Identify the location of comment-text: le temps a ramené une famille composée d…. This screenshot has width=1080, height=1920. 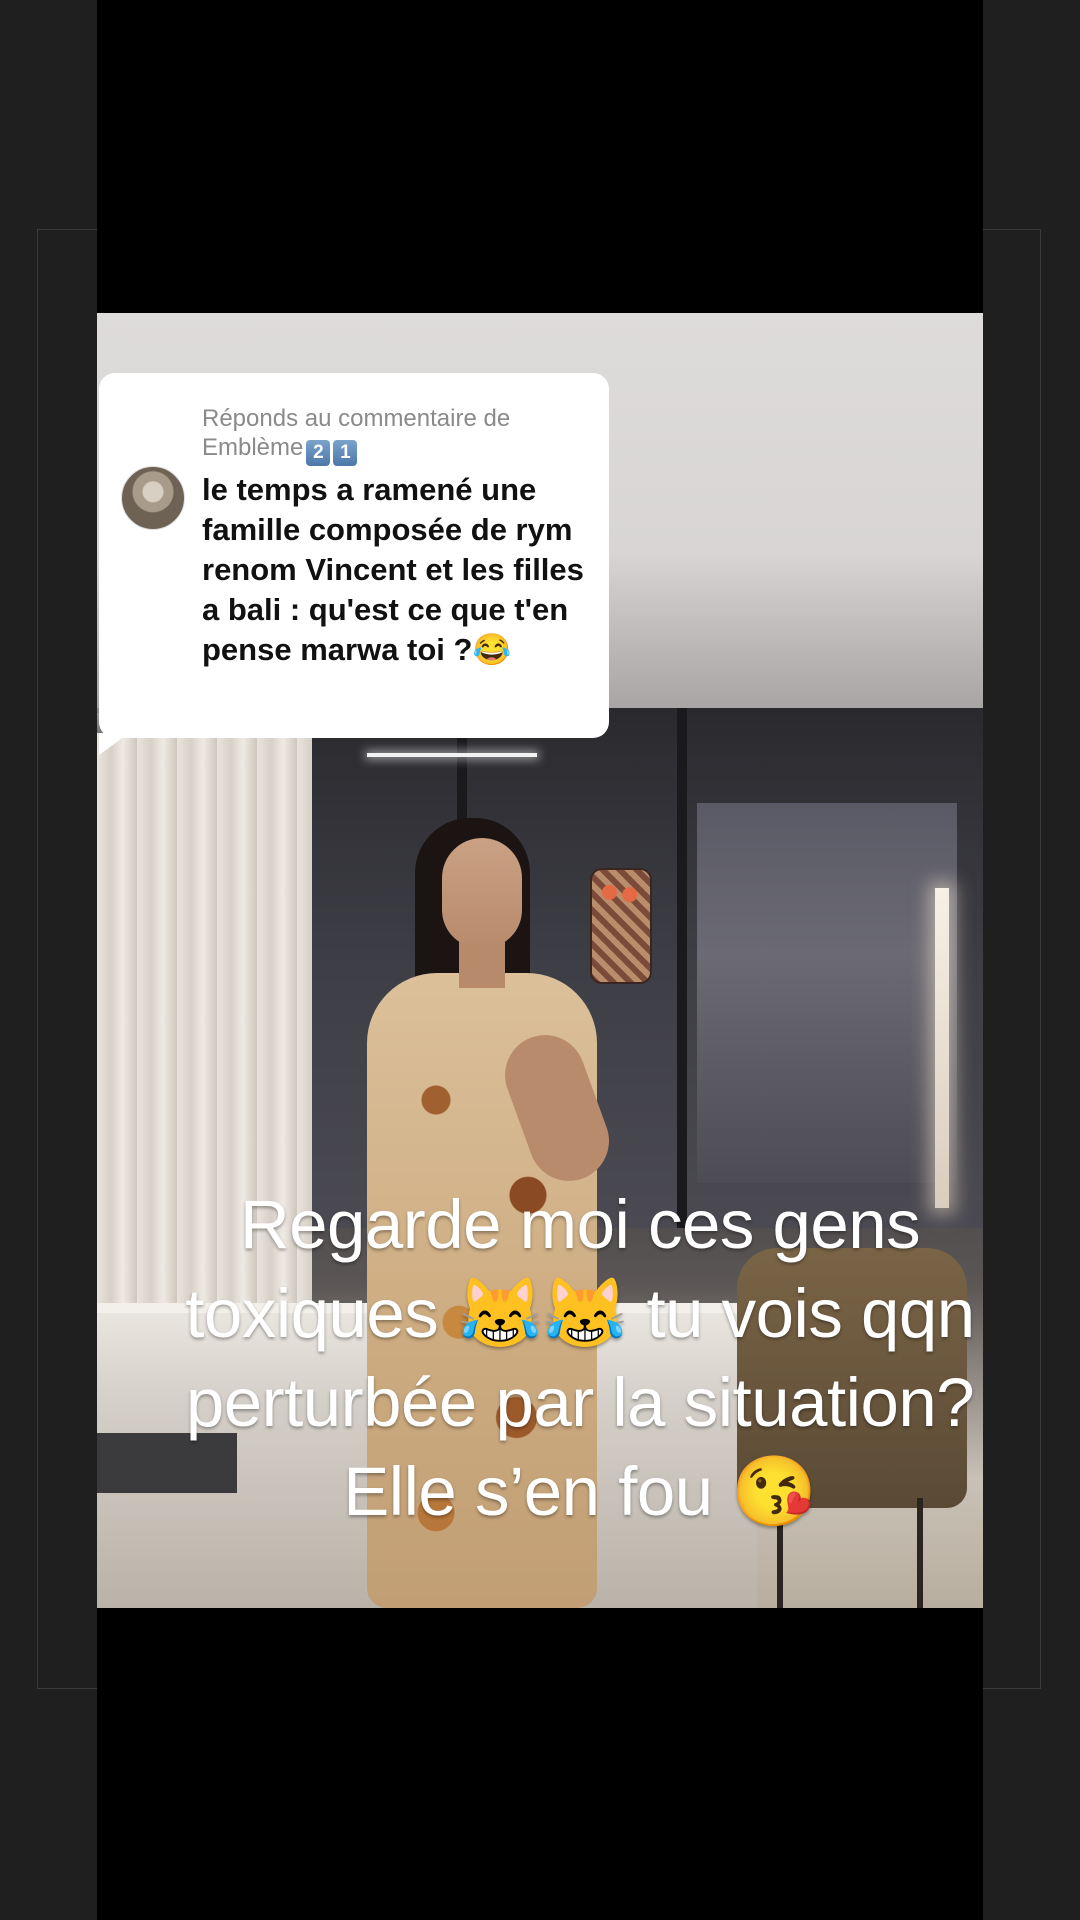
(393, 569).